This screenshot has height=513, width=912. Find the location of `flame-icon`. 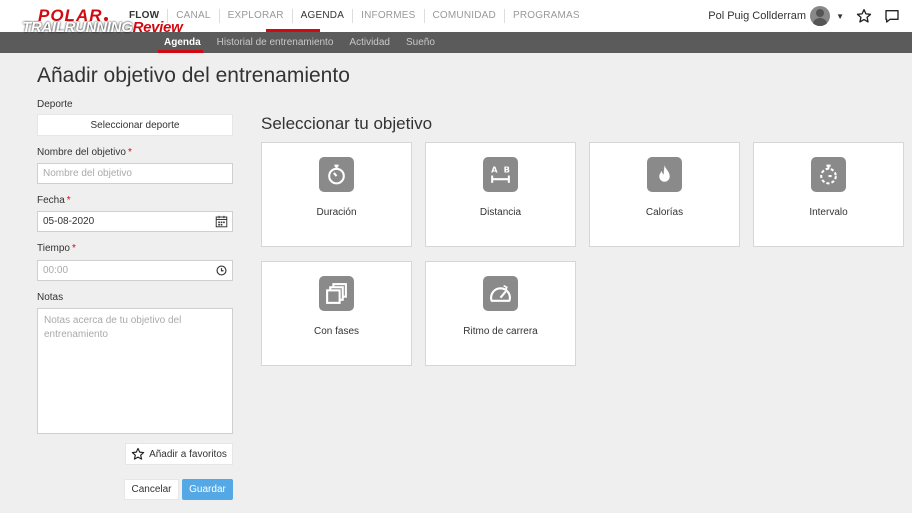

flame-icon is located at coordinates (664, 174).